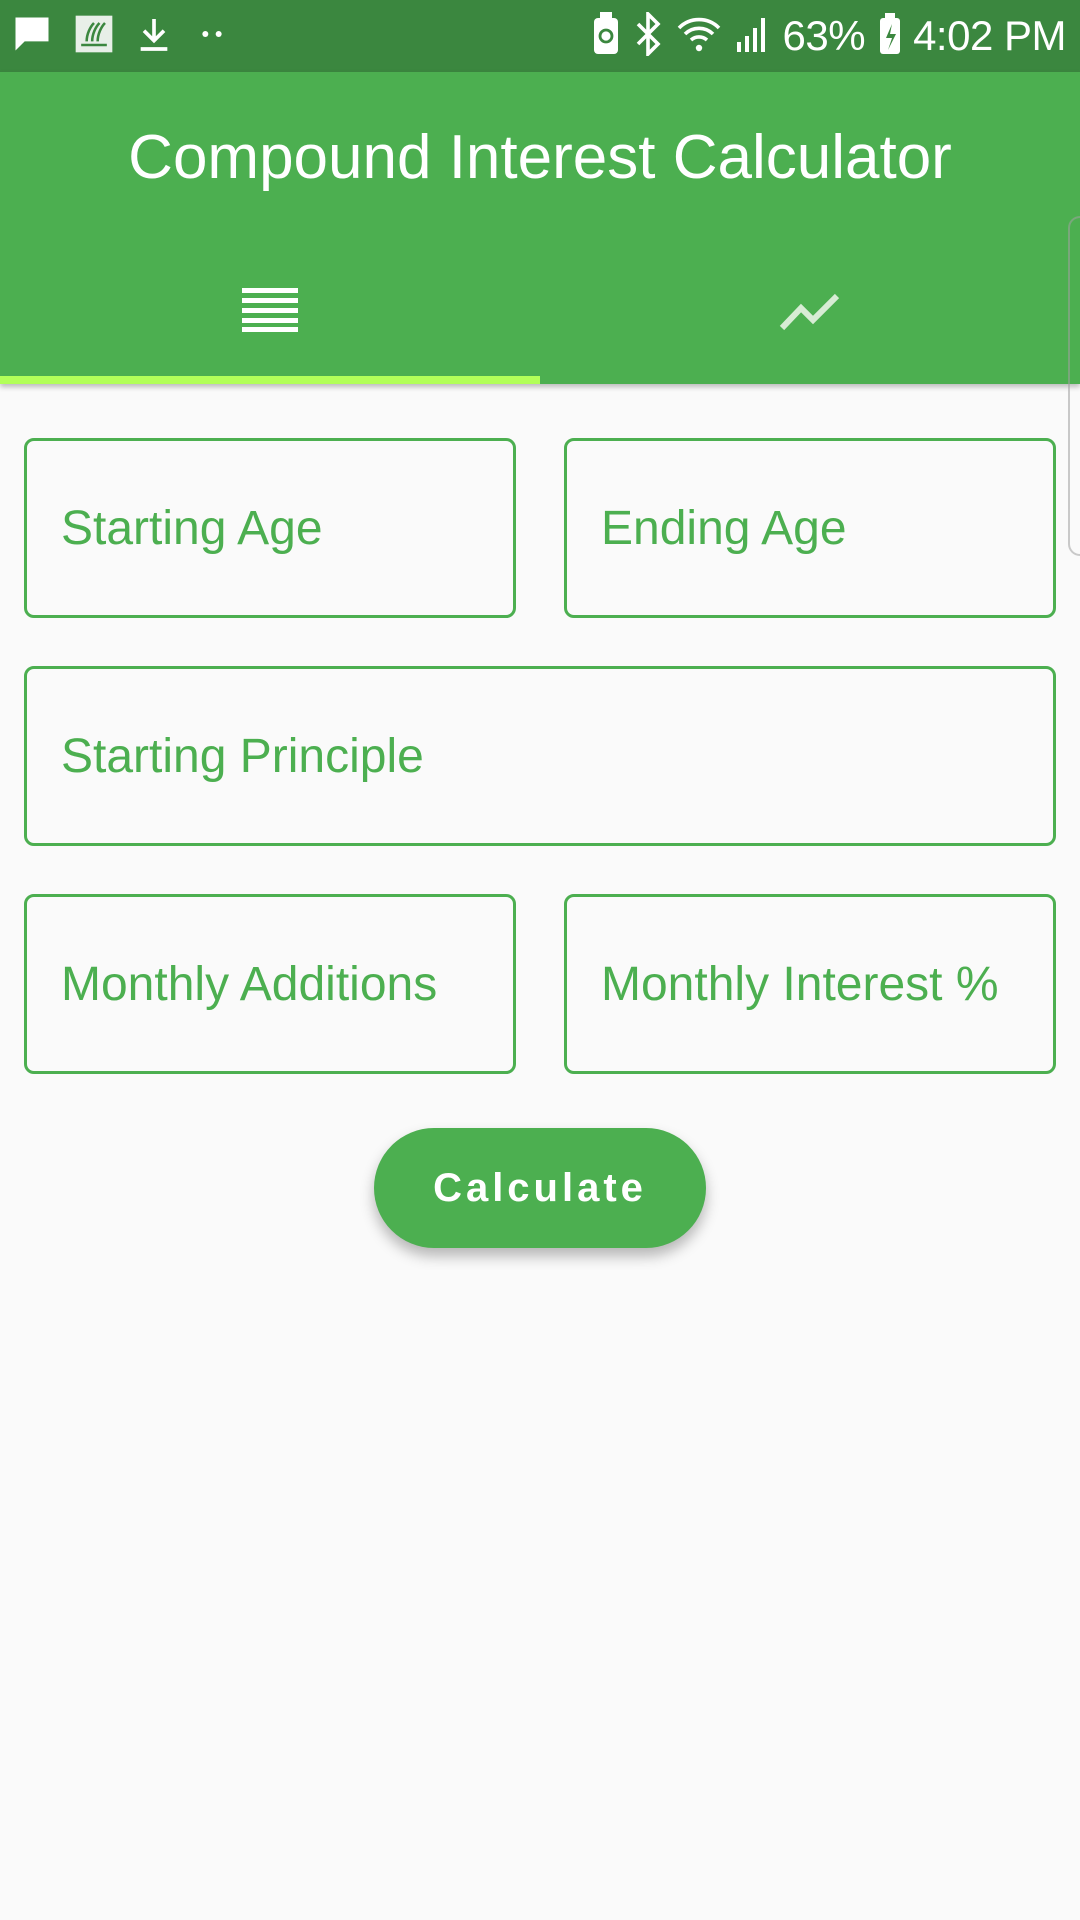  I want to click on more-dots-icon, so click(212, 36).